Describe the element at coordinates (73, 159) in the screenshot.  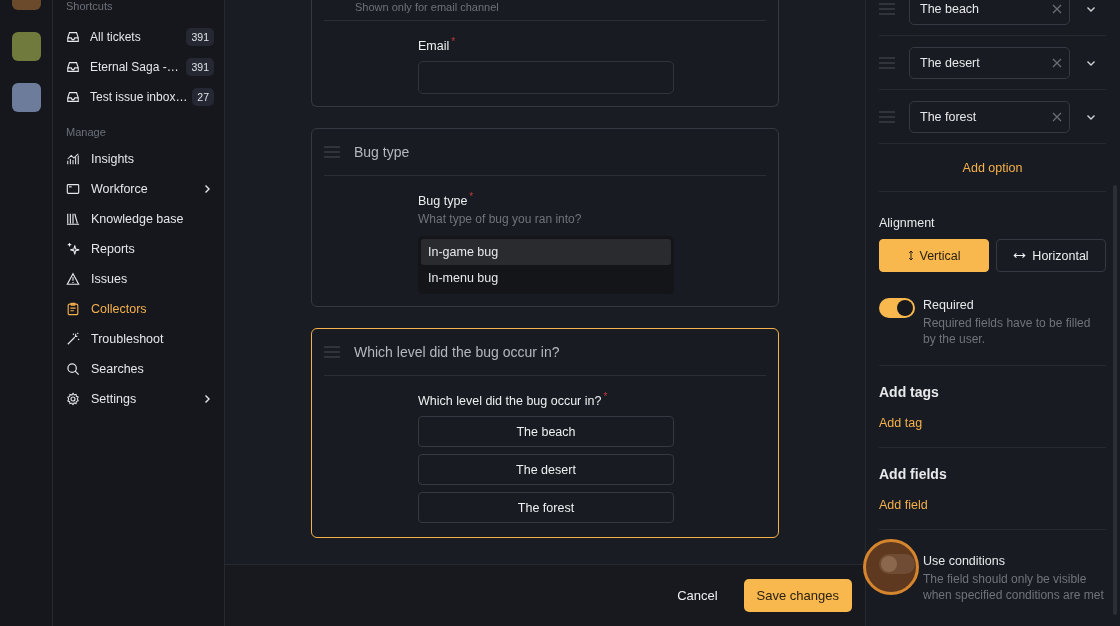
I see `chart-icon` at that location.